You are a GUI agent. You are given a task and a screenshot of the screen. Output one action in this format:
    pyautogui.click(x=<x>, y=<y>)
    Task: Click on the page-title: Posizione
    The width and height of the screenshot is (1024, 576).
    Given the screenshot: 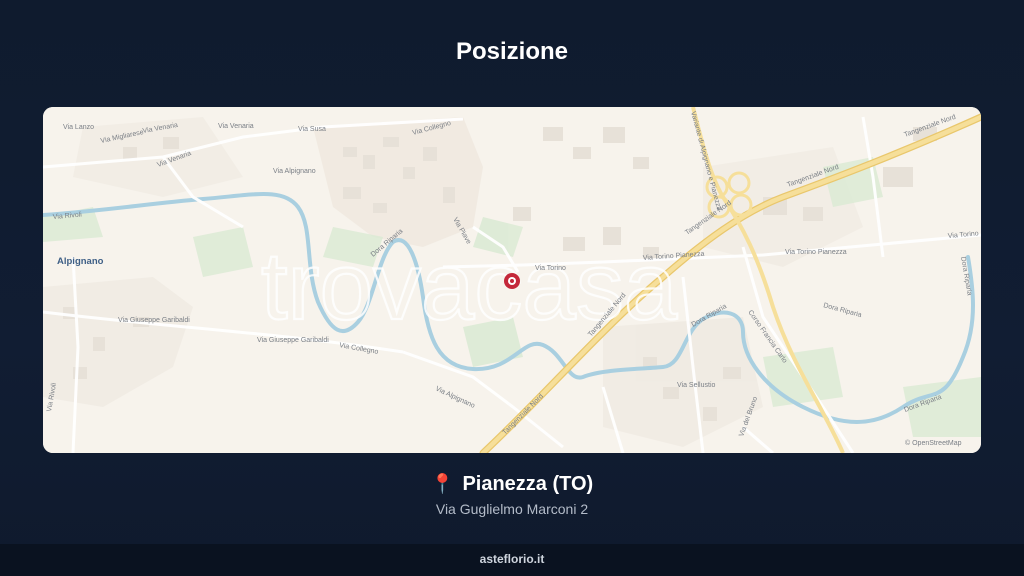 What is the action you would take?
    pyautogui.click(x=512, y=51)
    